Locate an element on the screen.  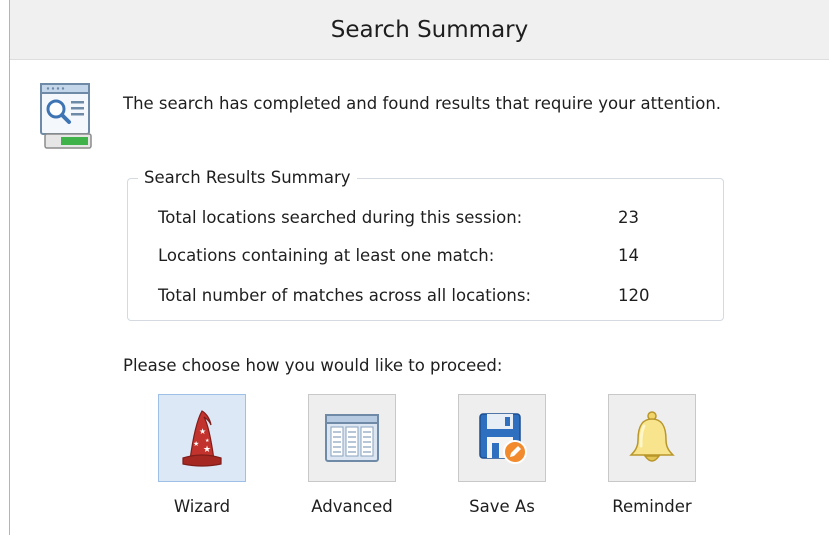
header-bar: Search Summary is located at coordinates (419, 30).